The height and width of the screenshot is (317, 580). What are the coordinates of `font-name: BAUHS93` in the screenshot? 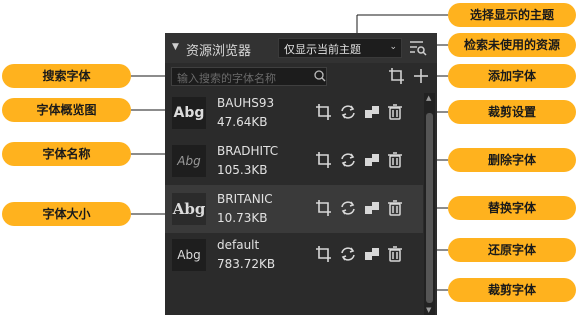 It's located at (246, 103).